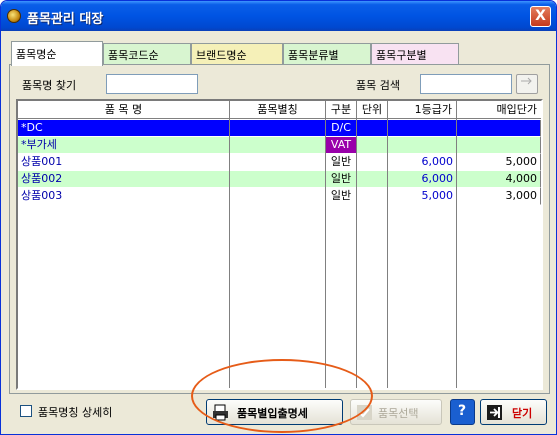 The width and height of the screenshot is (557, 435). I want to click on tab-code-order: 품목코드순, so click(147, 54).